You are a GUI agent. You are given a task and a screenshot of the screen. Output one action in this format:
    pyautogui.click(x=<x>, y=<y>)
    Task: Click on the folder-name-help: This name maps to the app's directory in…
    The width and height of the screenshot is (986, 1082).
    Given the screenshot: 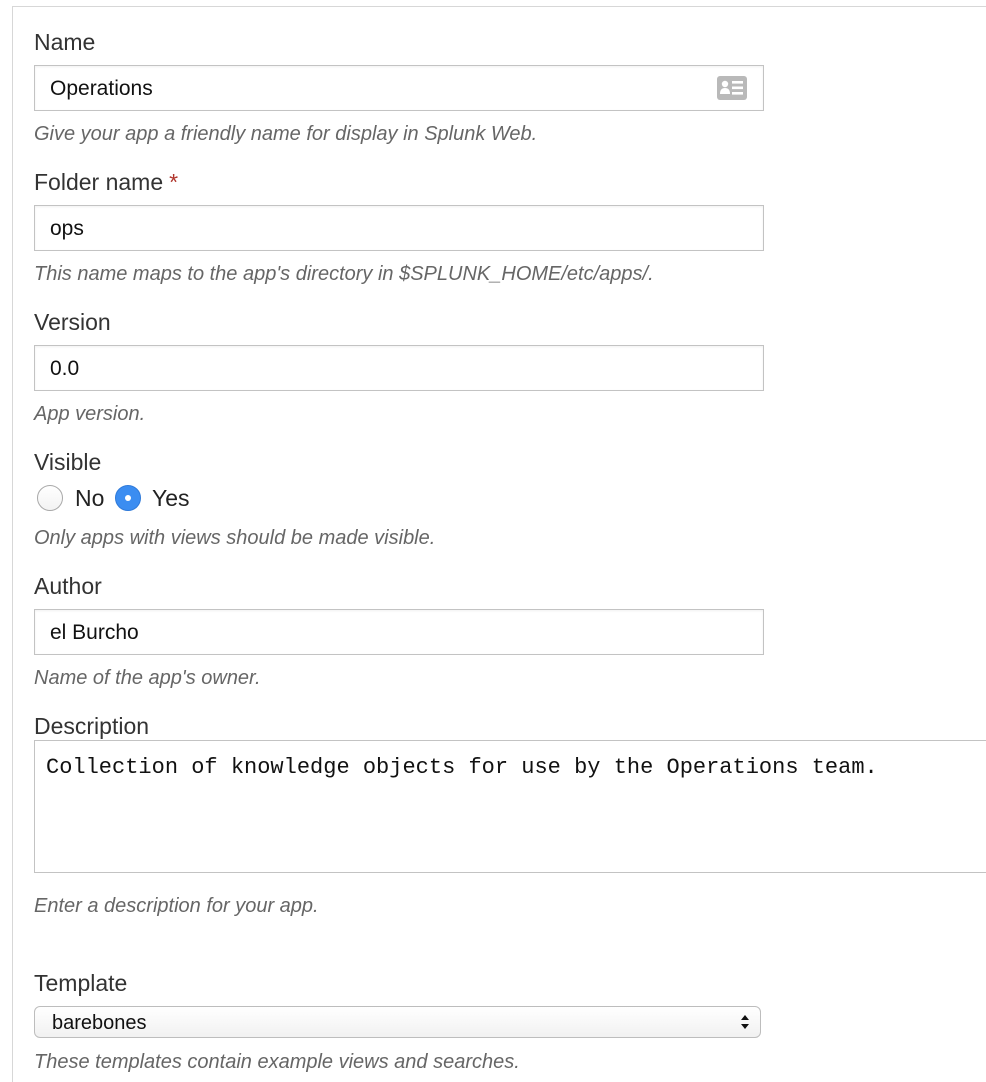 What is the action you would take?
    pyautogui.click(x=344, y=274)
    